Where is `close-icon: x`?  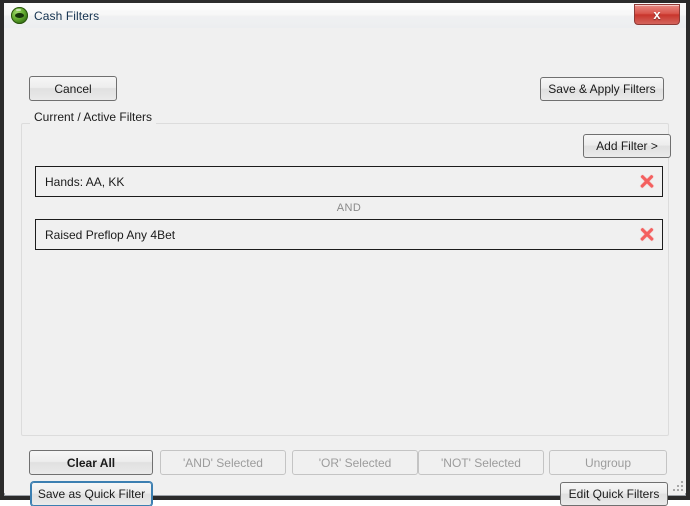 close-icon: x is located at coordinates (657, 14).